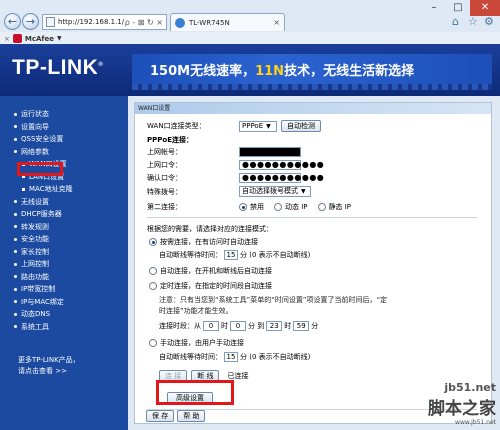 The height and width of the screenshot is (430, 500). Describe the element at coordinates (301, 126) in the screenshot. I see `auto-detect-button: 自动检测` at that location.